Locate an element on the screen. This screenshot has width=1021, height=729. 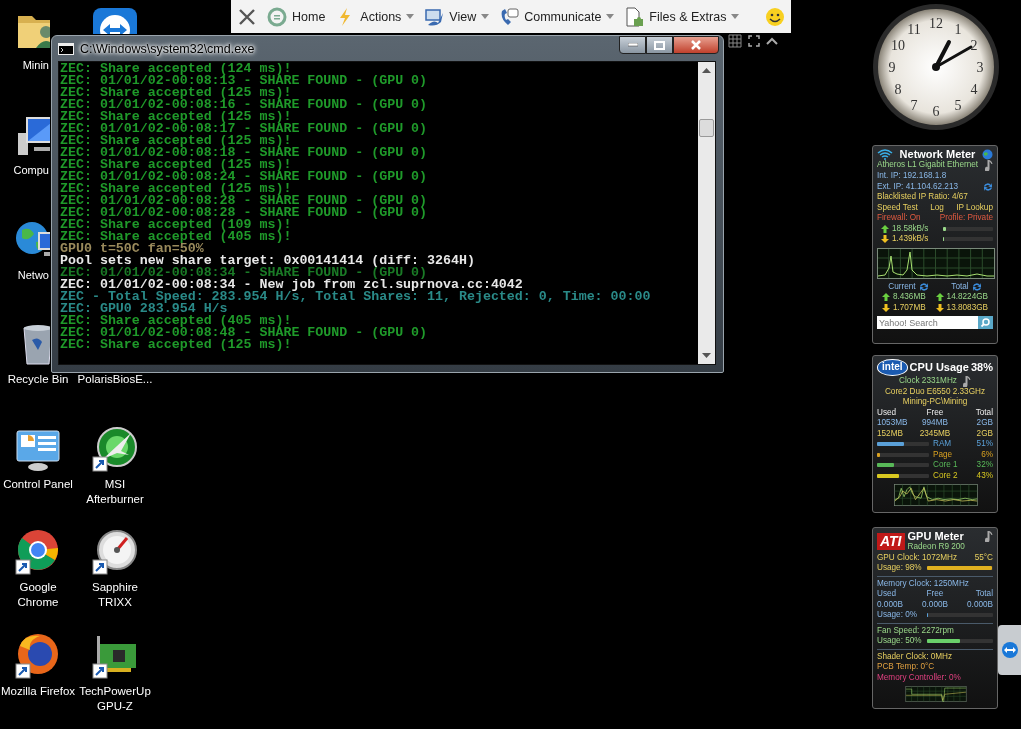
toolbar-menu: View is located at coordinates (457, 16).